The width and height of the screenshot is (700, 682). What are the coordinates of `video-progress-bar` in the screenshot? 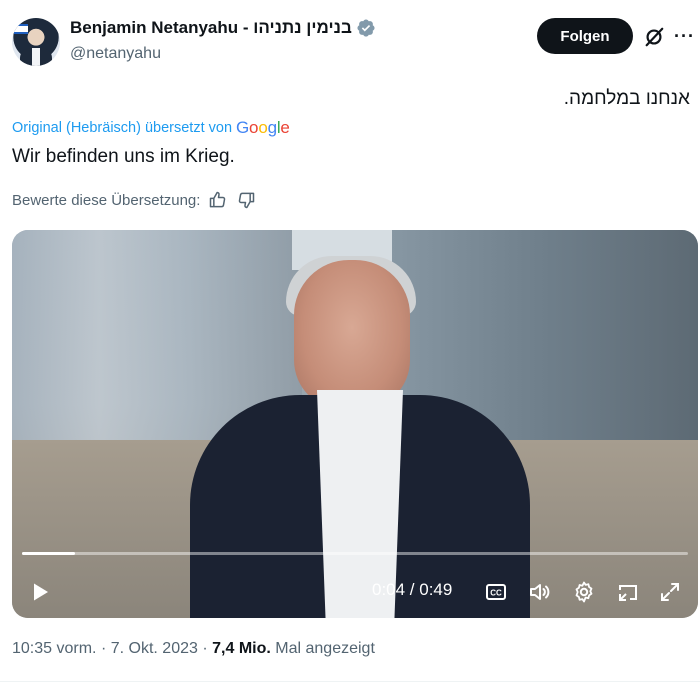 It's located at (355, 553).